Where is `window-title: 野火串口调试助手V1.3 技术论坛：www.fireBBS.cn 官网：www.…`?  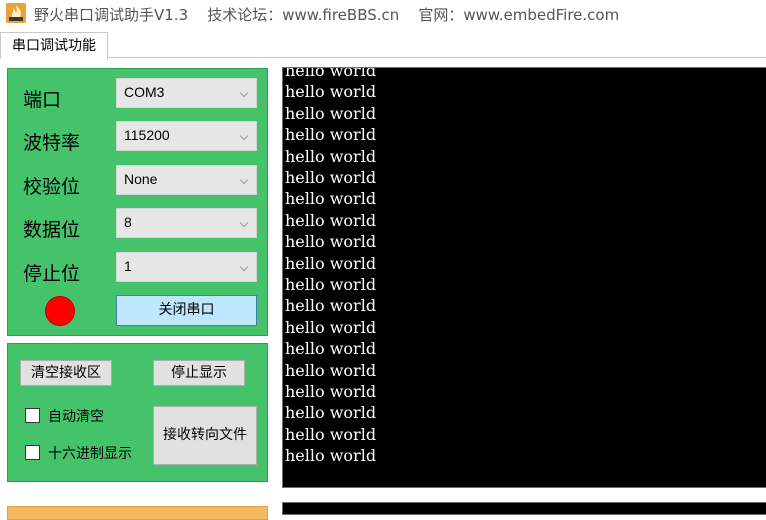 window-title: 野火串口调试助手V1.3 技术论坛：www.fireBBS.cn 官网：www.… is located at coordinates (327, 15).